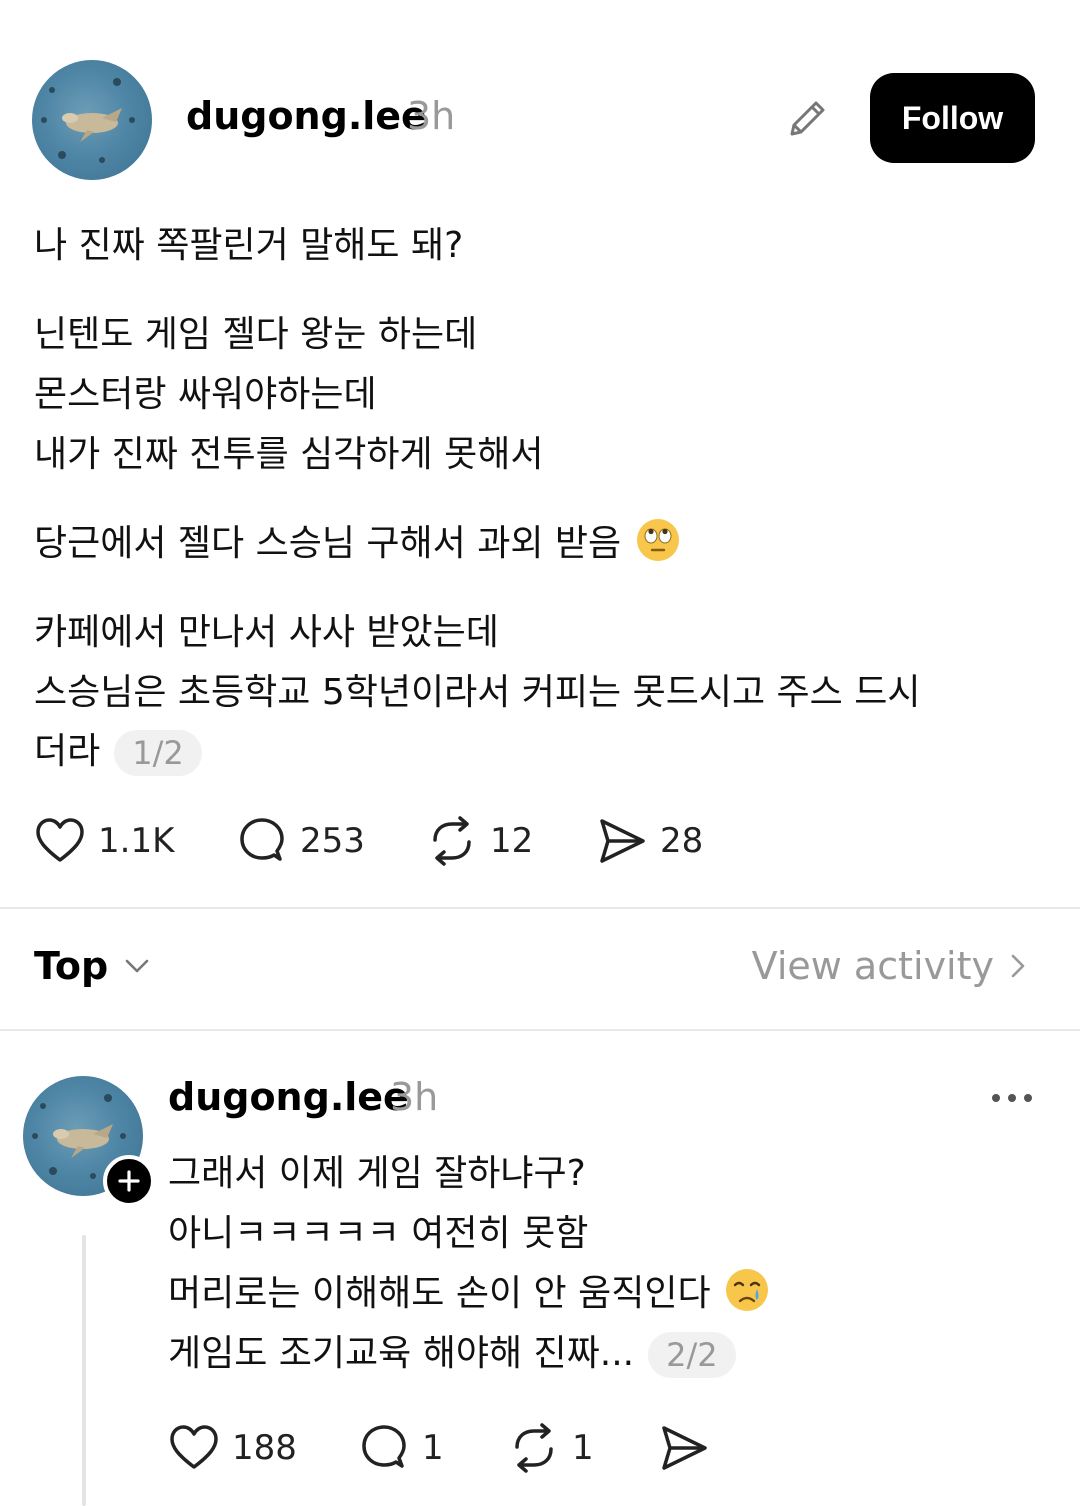 Image resolution: width=1080 pixels, height=1506 pixels. I want to click on post-text-line: 나 진짜 쪽팔린거 말해도 돼?, so click(249, 245).